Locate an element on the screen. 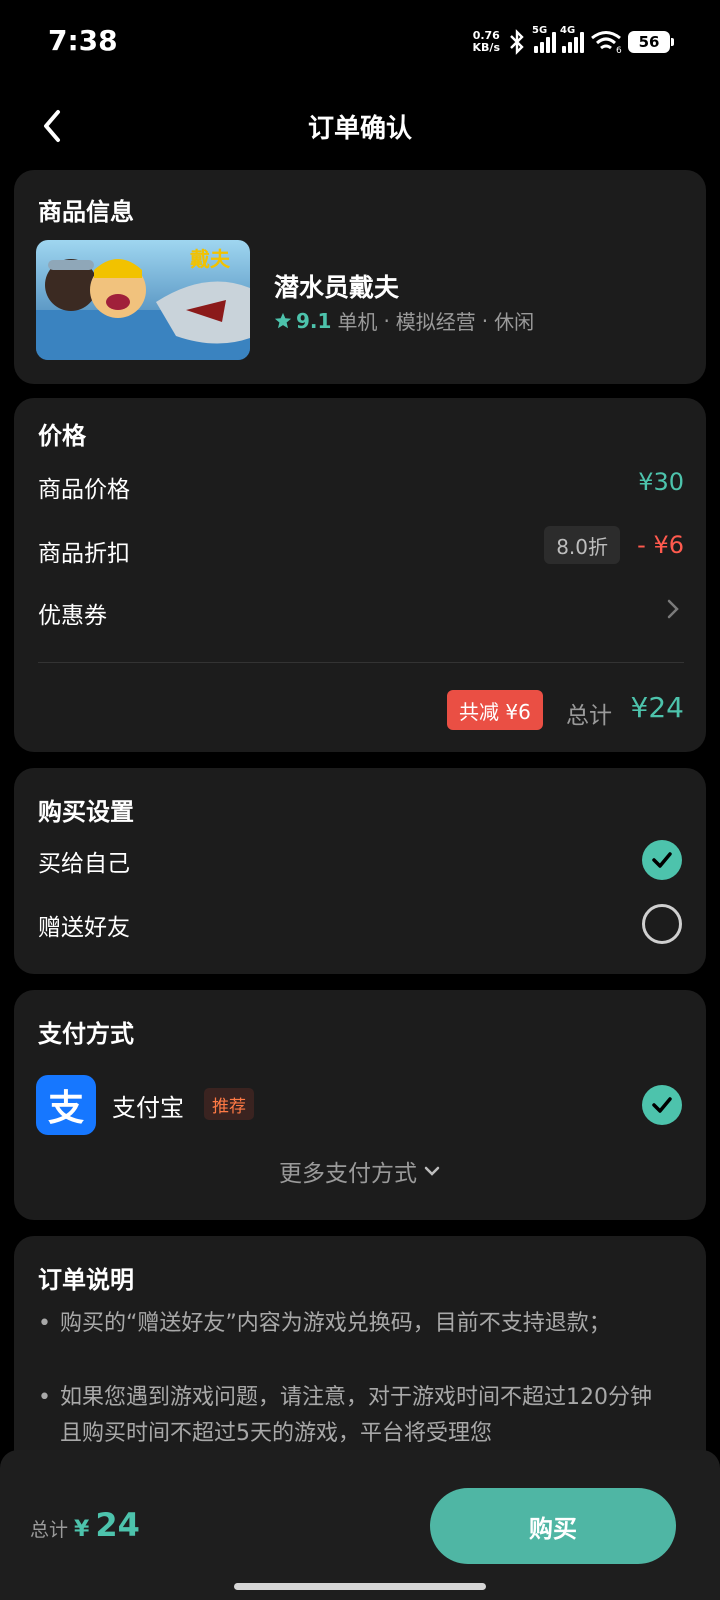  total-reduce-badge: 共减 ¥6 is located at coordinates (495, 710).